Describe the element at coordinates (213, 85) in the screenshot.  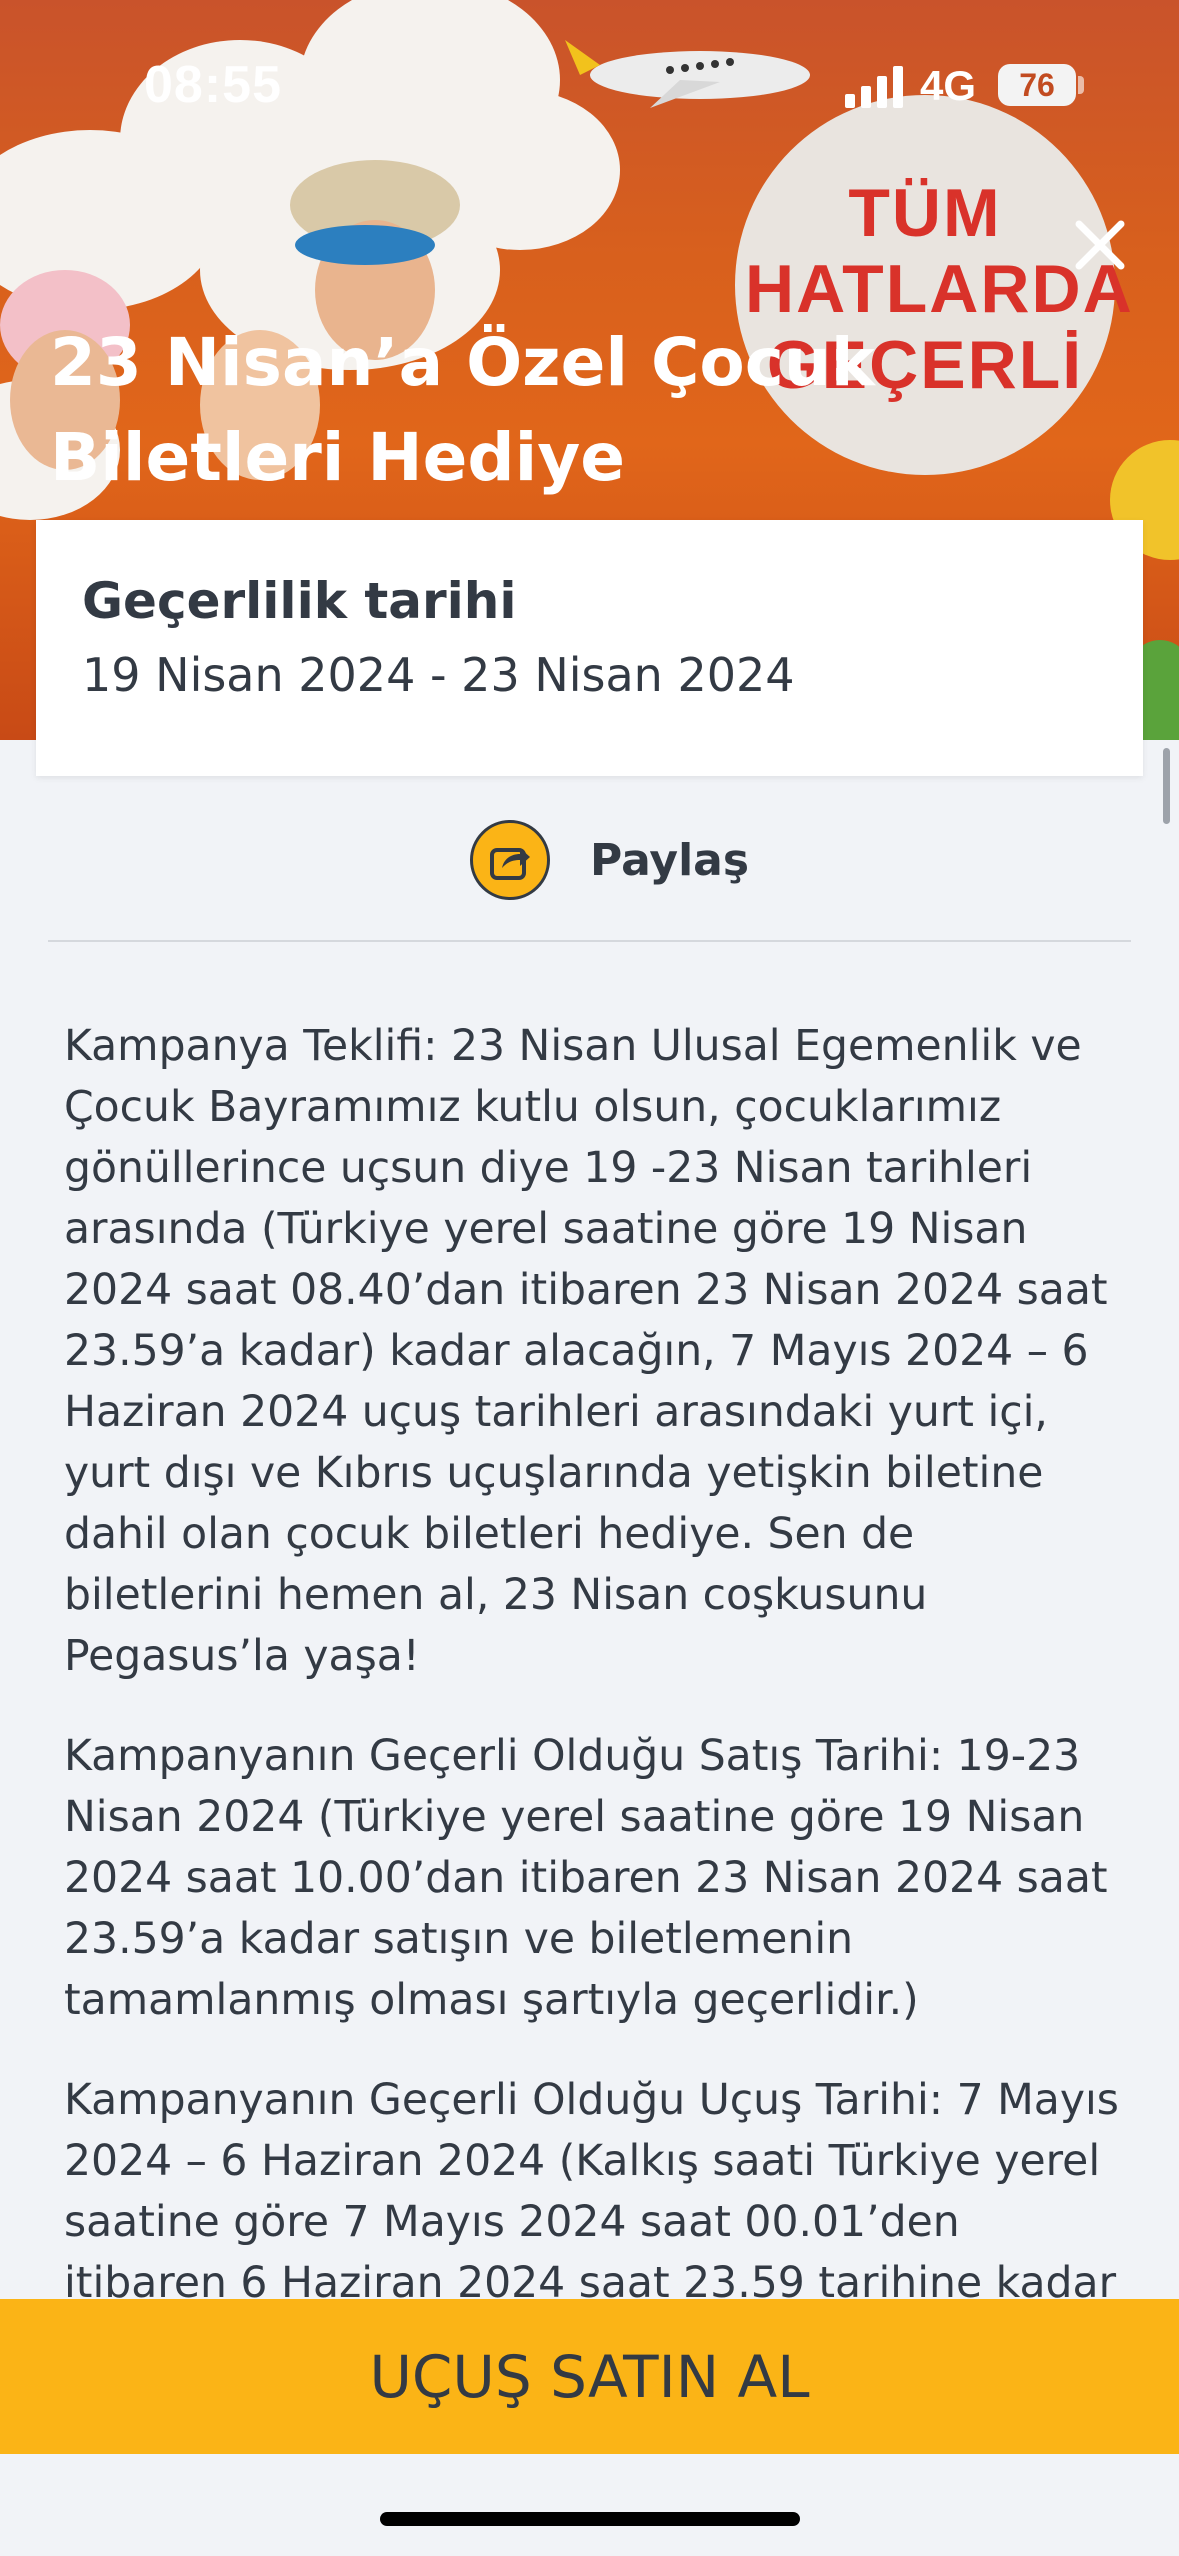
I see `status-time: 08:55` at that location.